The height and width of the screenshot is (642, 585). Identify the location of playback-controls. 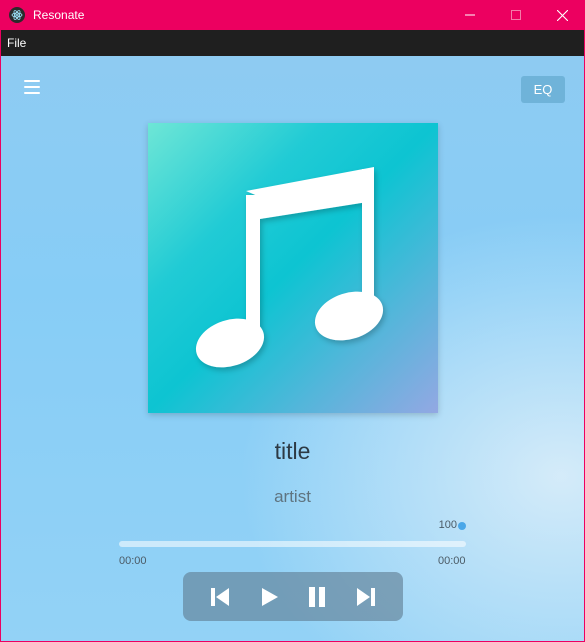
(293, 596).